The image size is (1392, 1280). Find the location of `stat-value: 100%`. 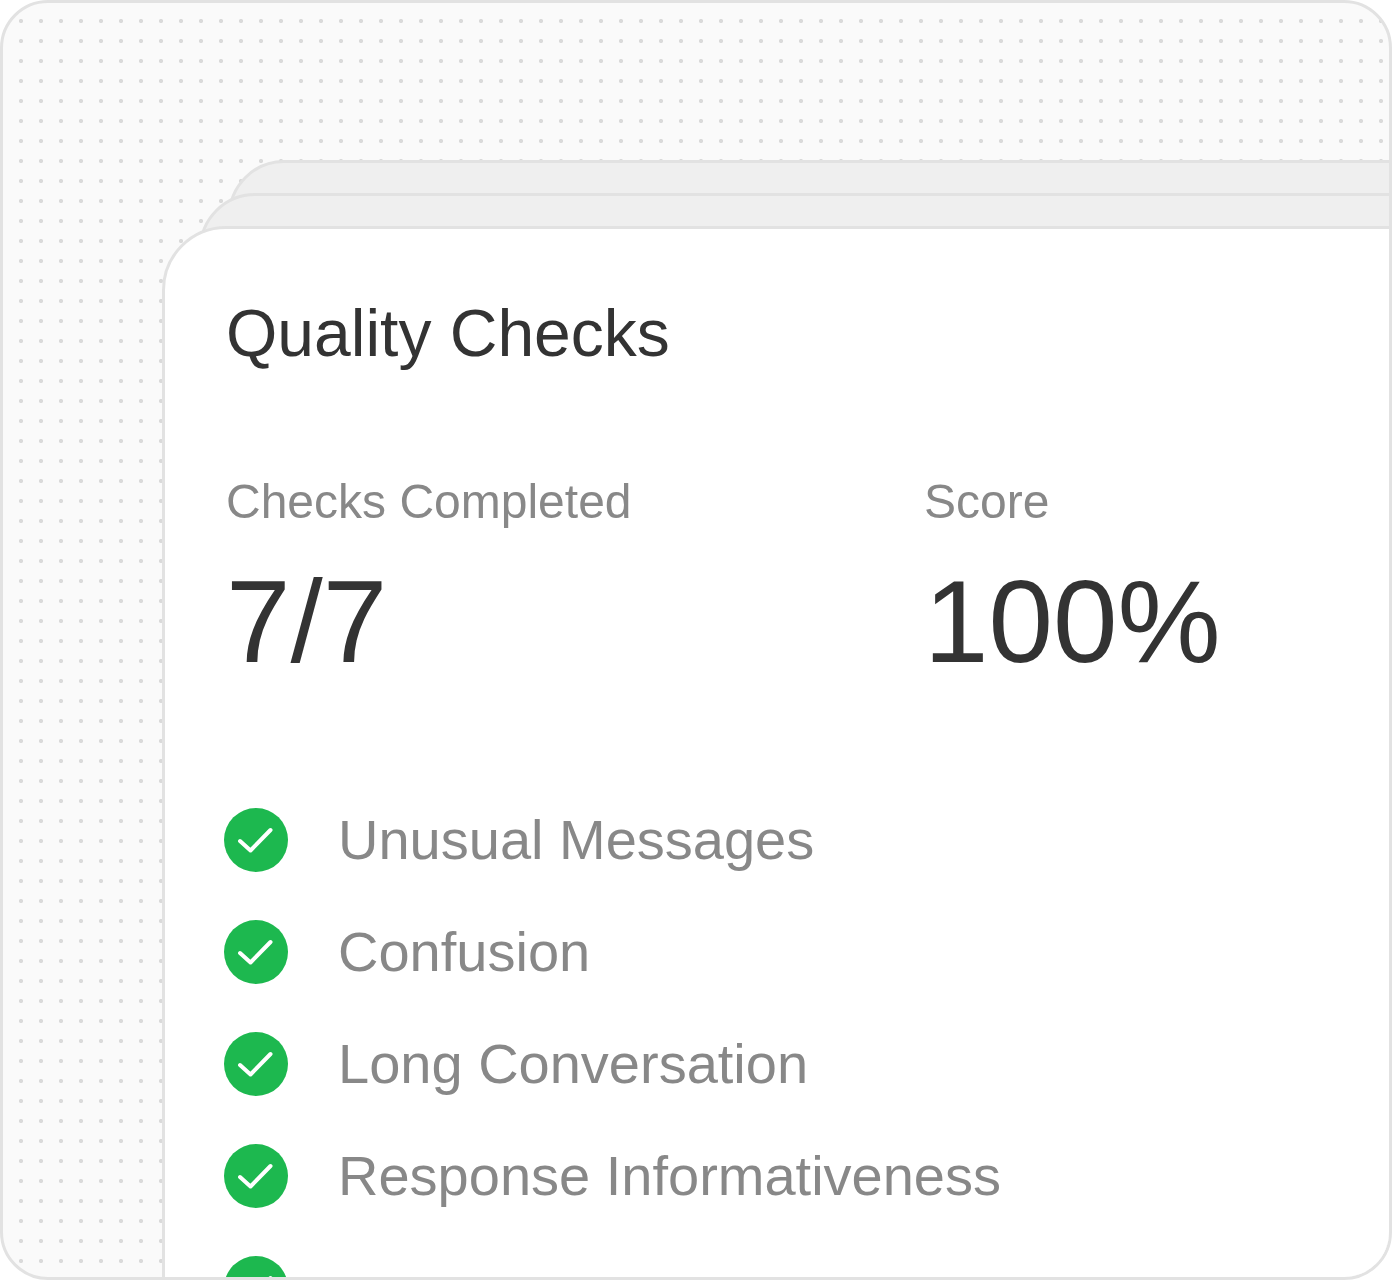

stat-value: 100% is located at coordinates (1072, 622).